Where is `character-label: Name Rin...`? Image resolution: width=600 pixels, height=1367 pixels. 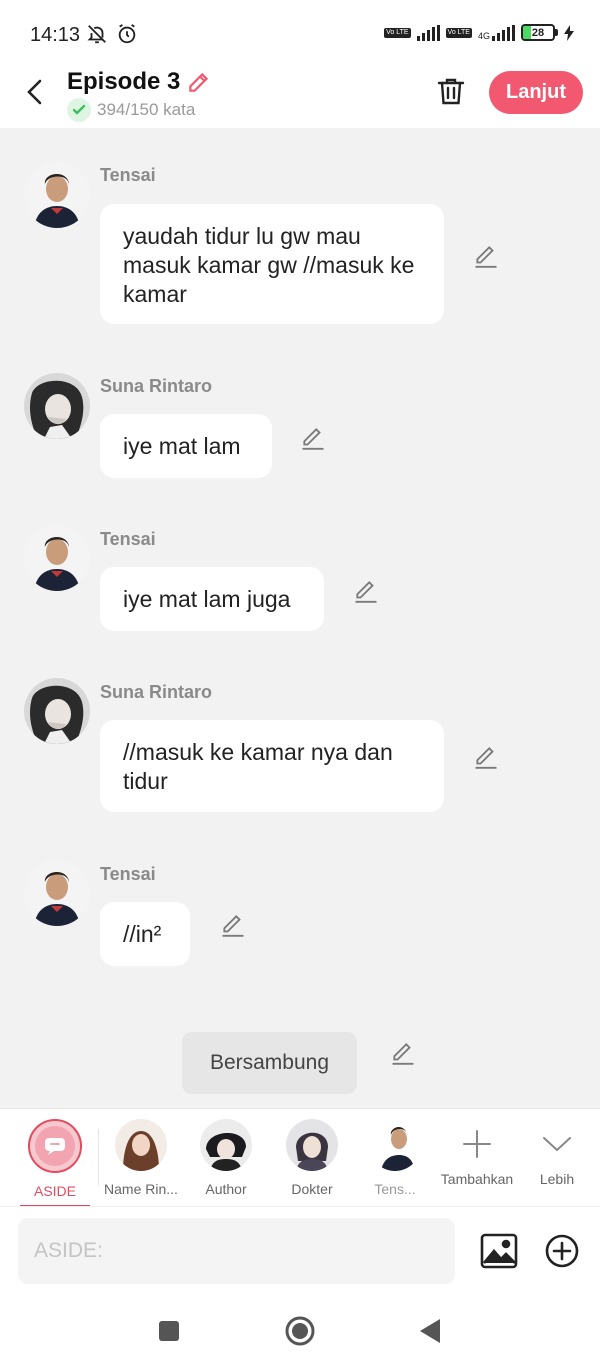 character-label: Name Rin... is located at coordinates (141, 1189).